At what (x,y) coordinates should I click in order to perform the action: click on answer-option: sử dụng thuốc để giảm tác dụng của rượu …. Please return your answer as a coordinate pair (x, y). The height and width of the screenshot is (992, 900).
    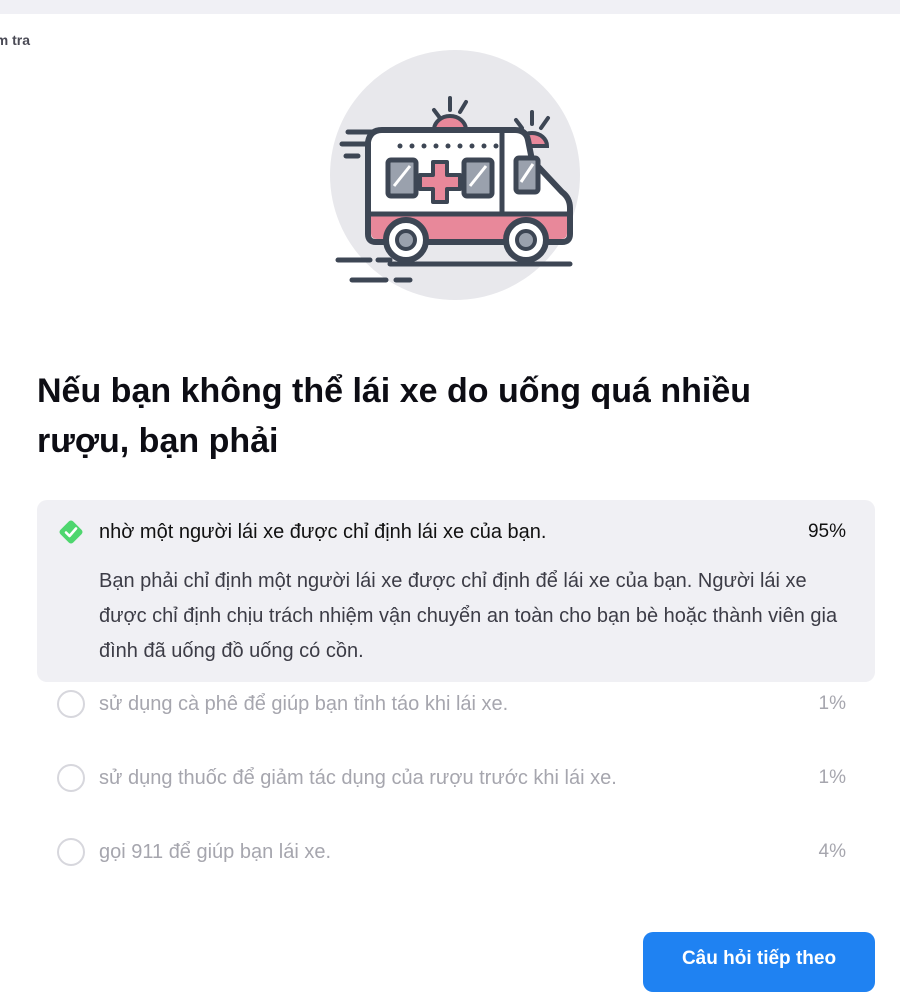
    Looking at the image, I should click on (456, 793).